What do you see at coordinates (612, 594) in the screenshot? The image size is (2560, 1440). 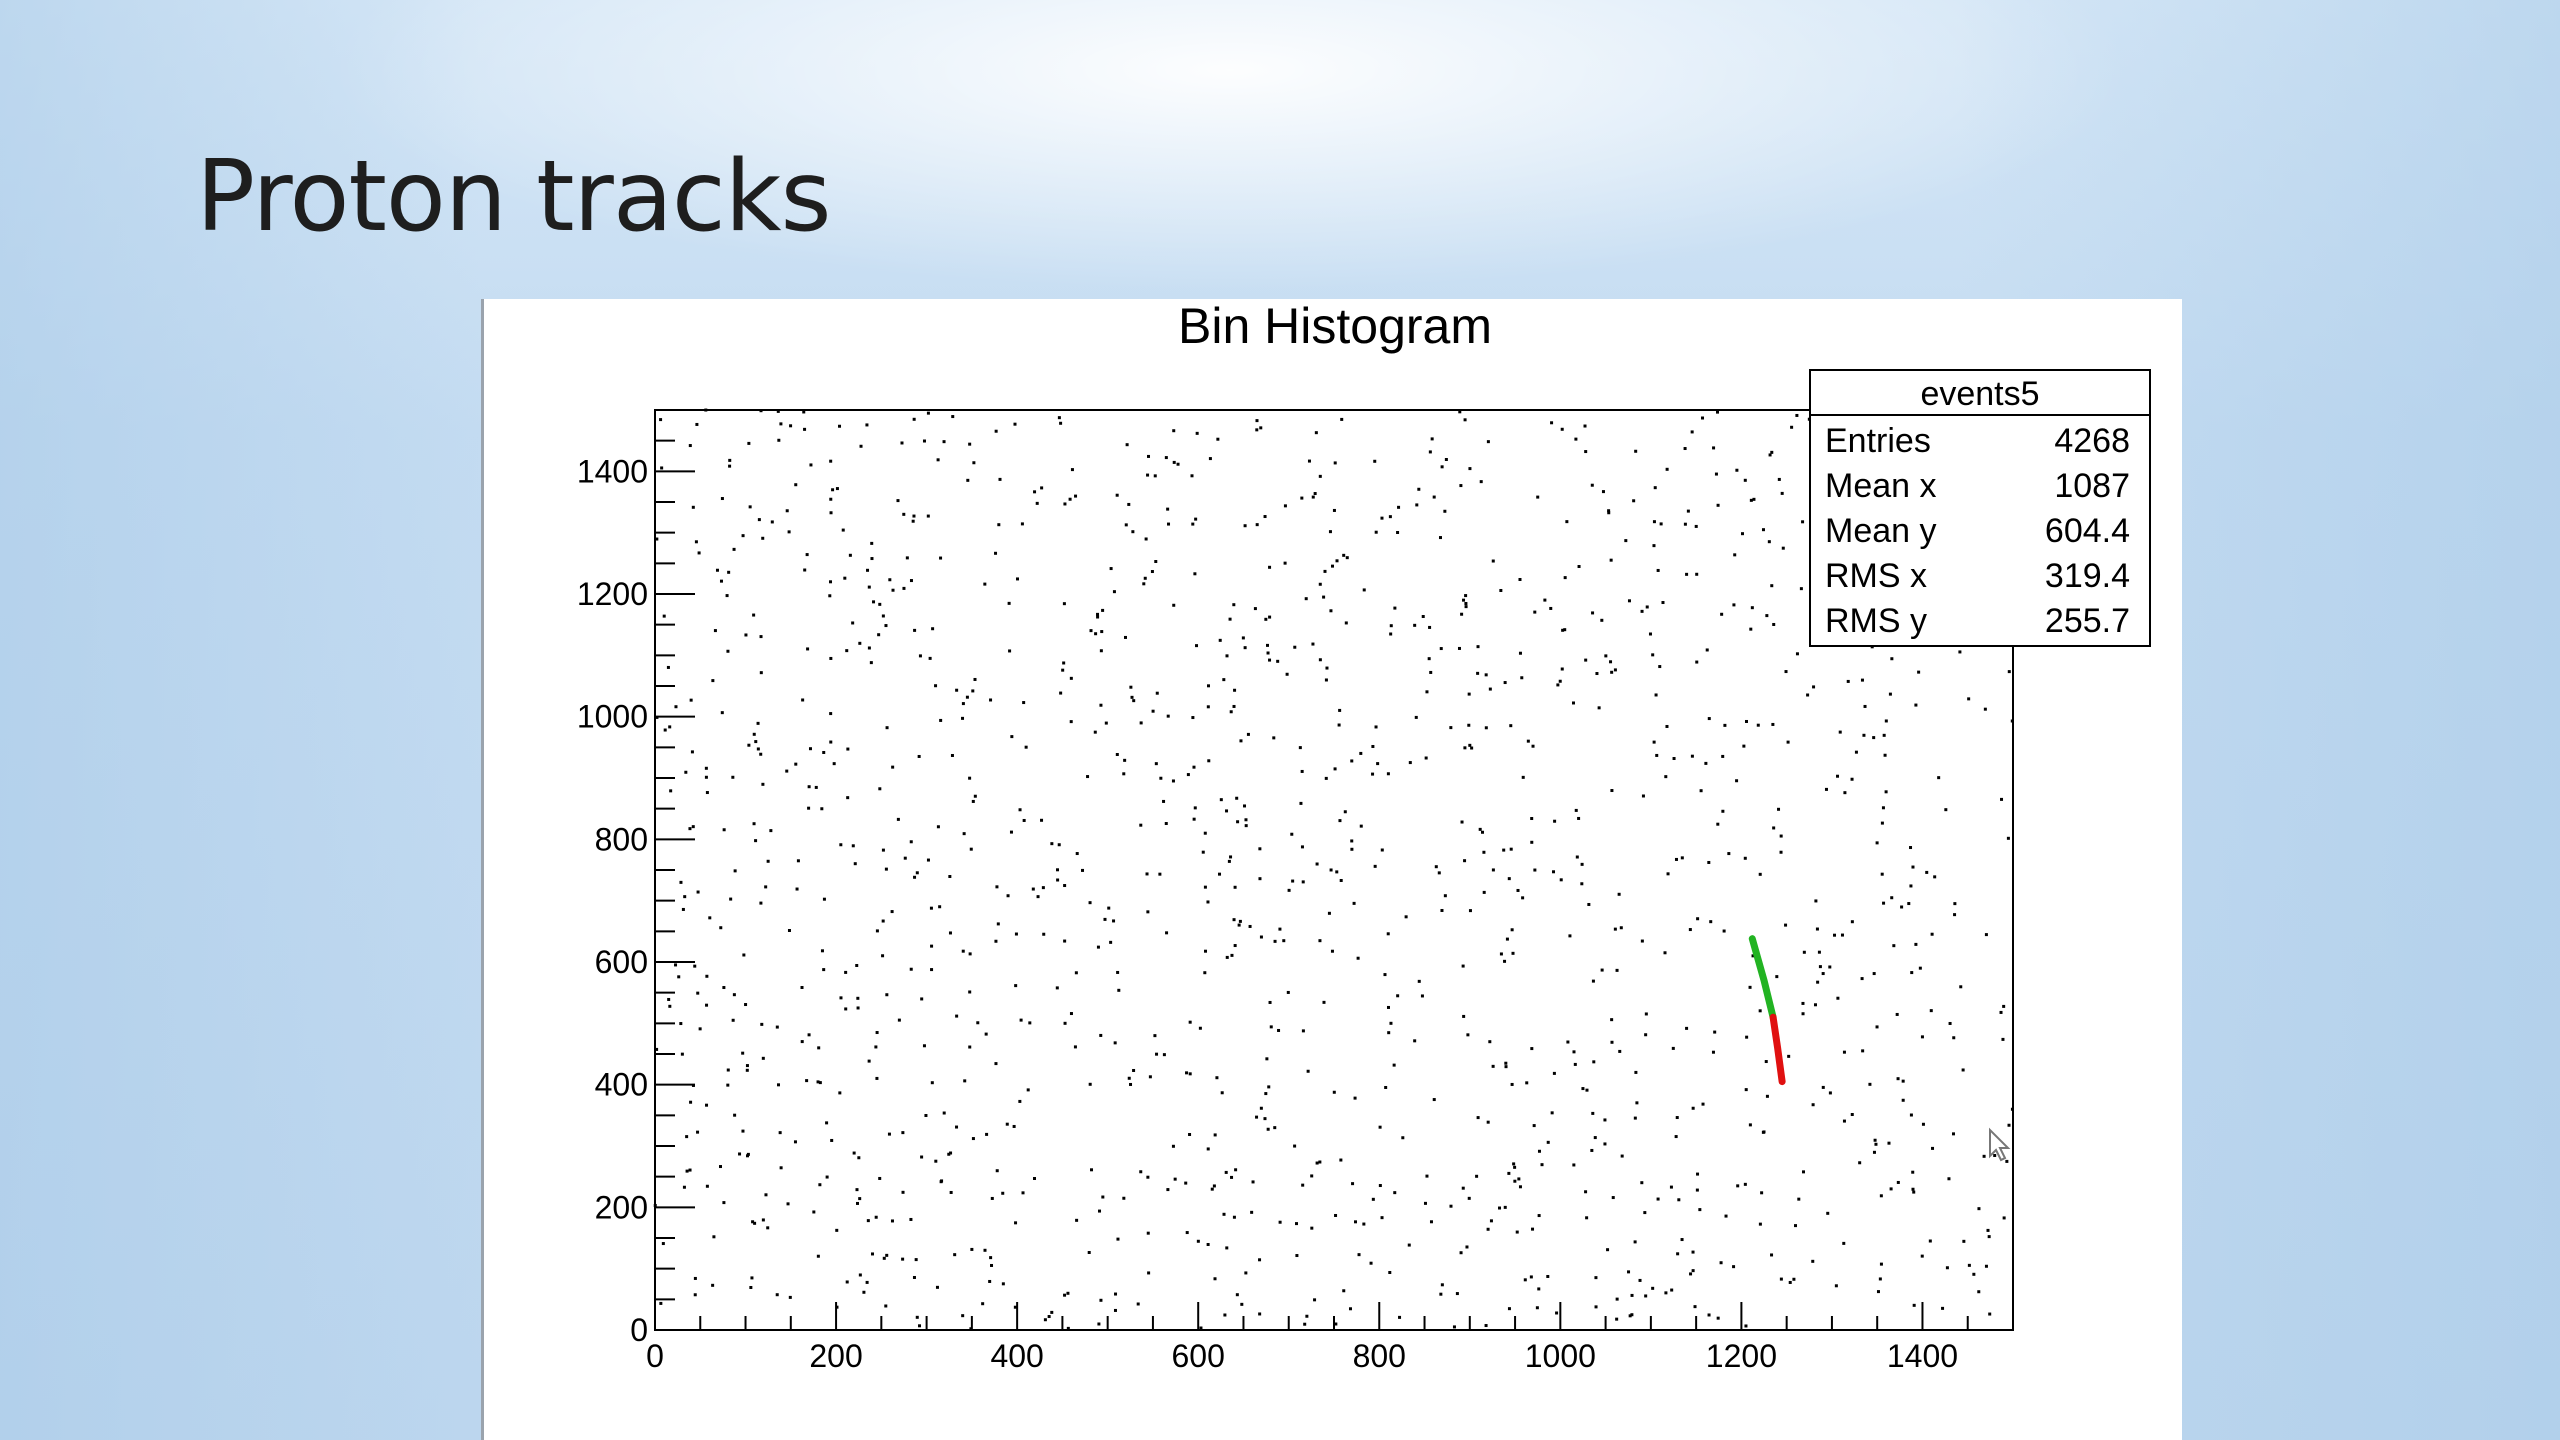 I see `y-tick-label: 1200` at bounding box center [612, 594].